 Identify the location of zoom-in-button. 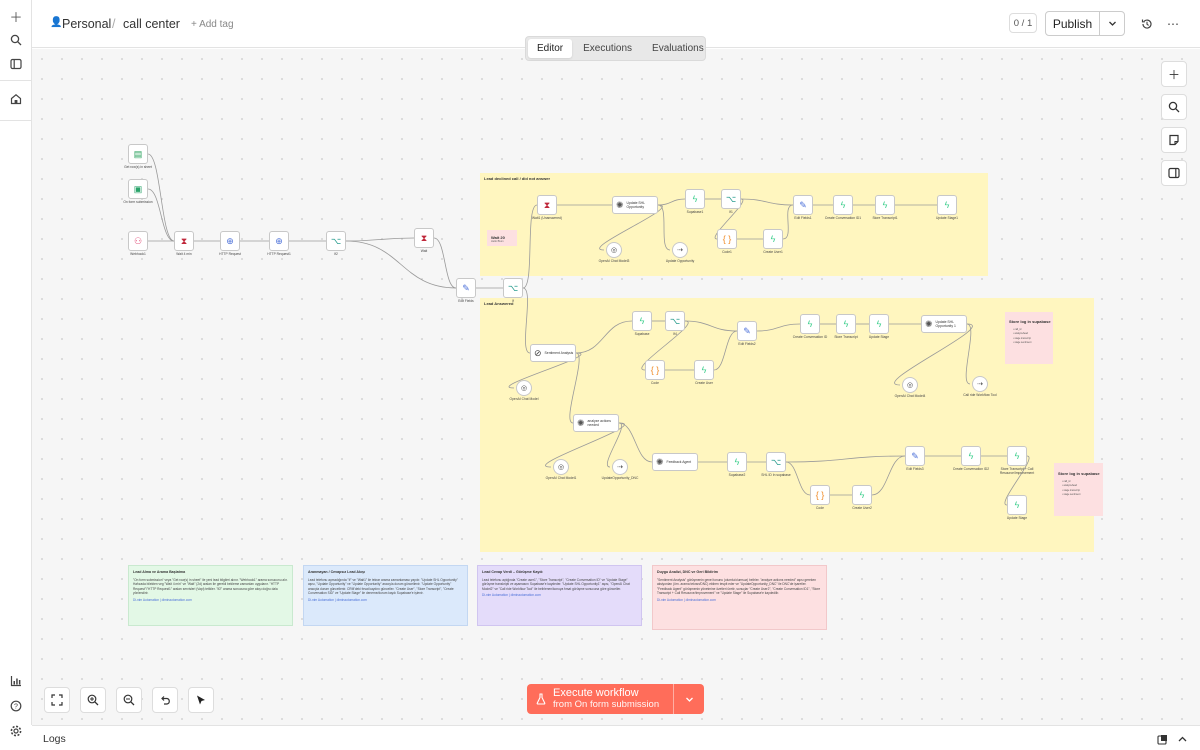
(93, 700).